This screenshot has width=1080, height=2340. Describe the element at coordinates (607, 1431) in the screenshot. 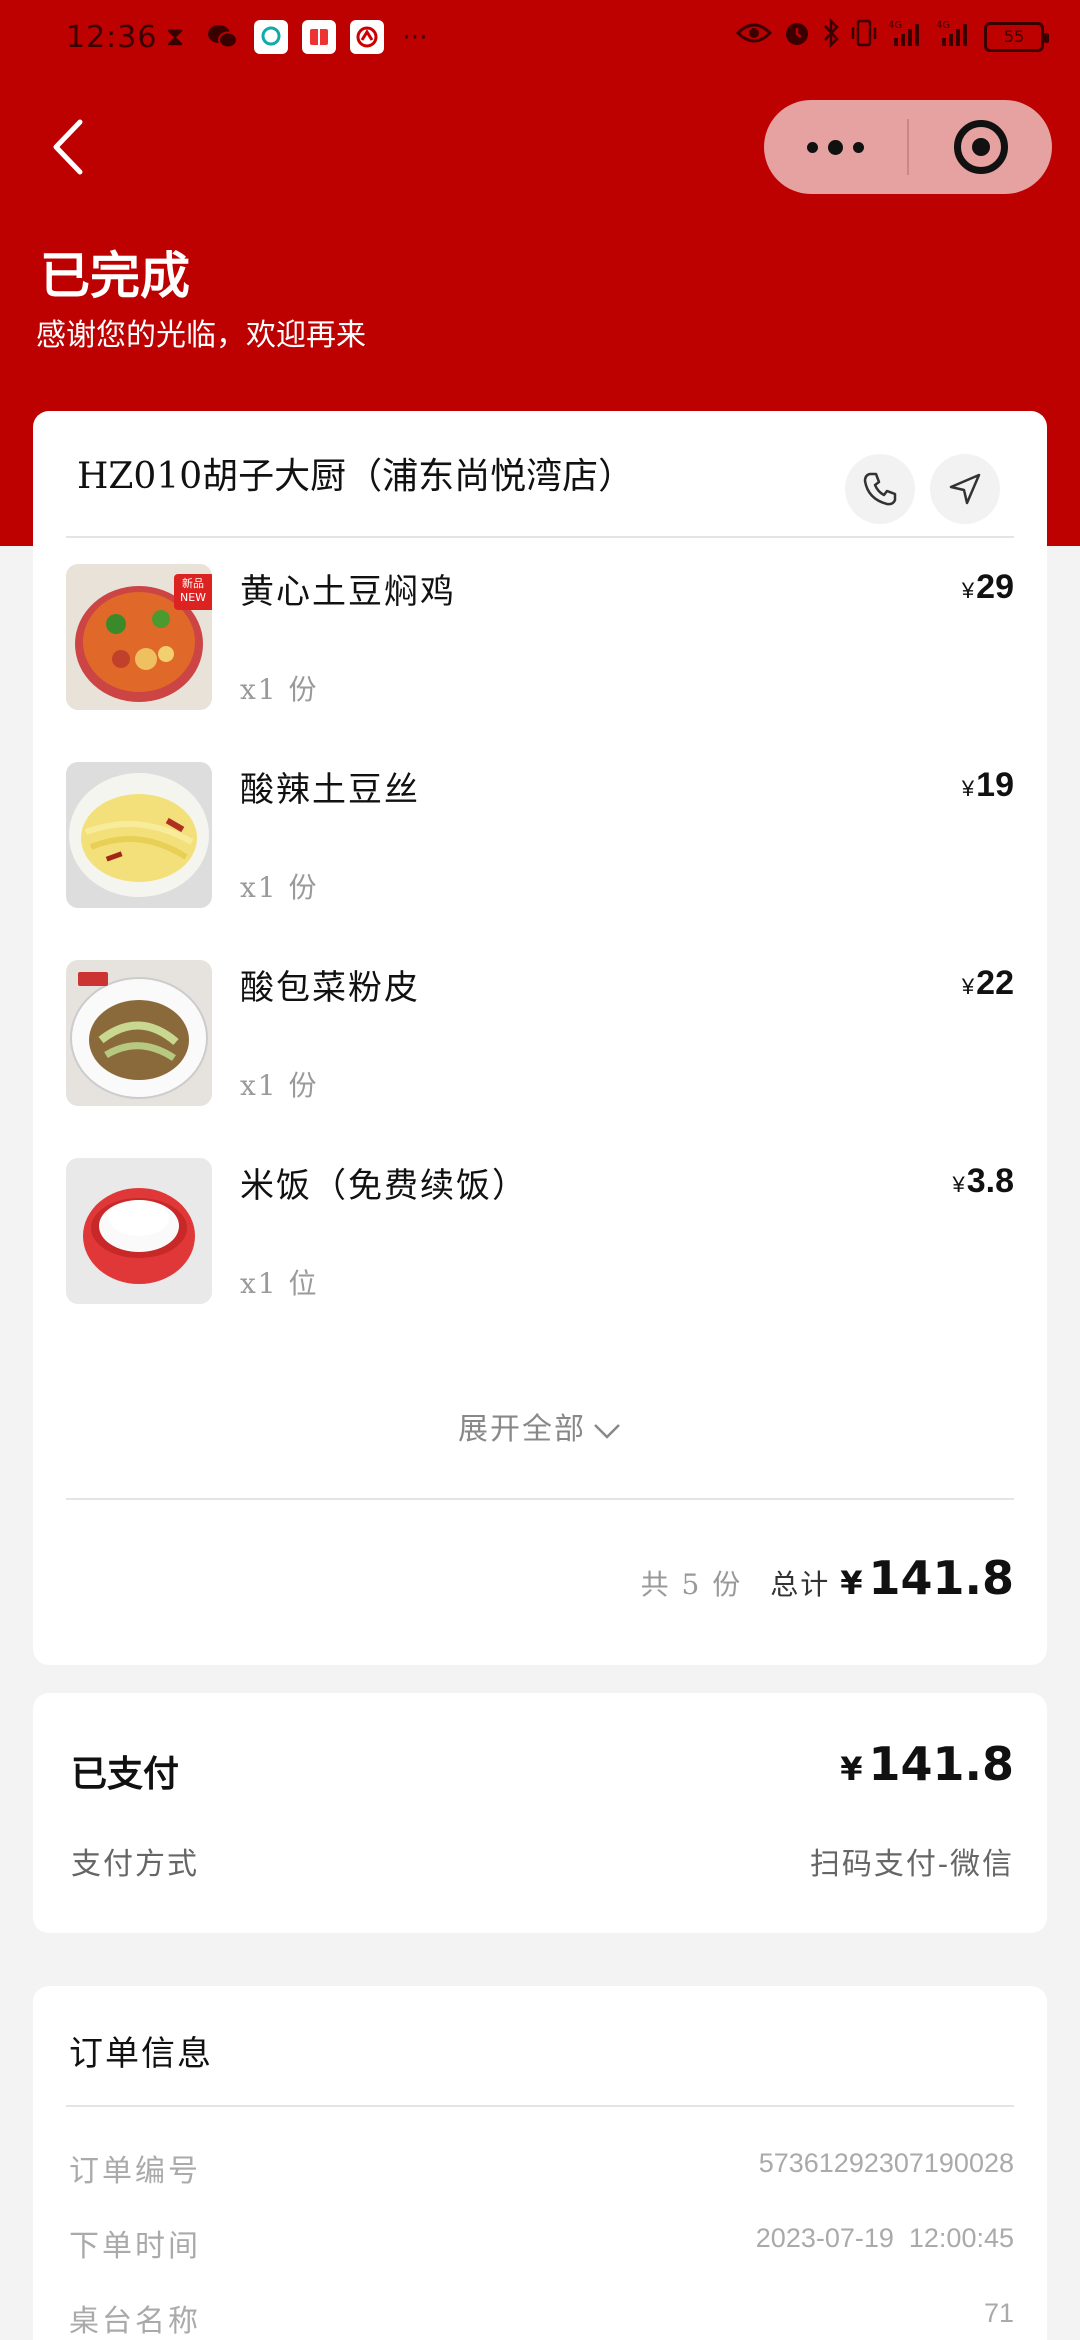

I see `chevron-down-icon` at that location.